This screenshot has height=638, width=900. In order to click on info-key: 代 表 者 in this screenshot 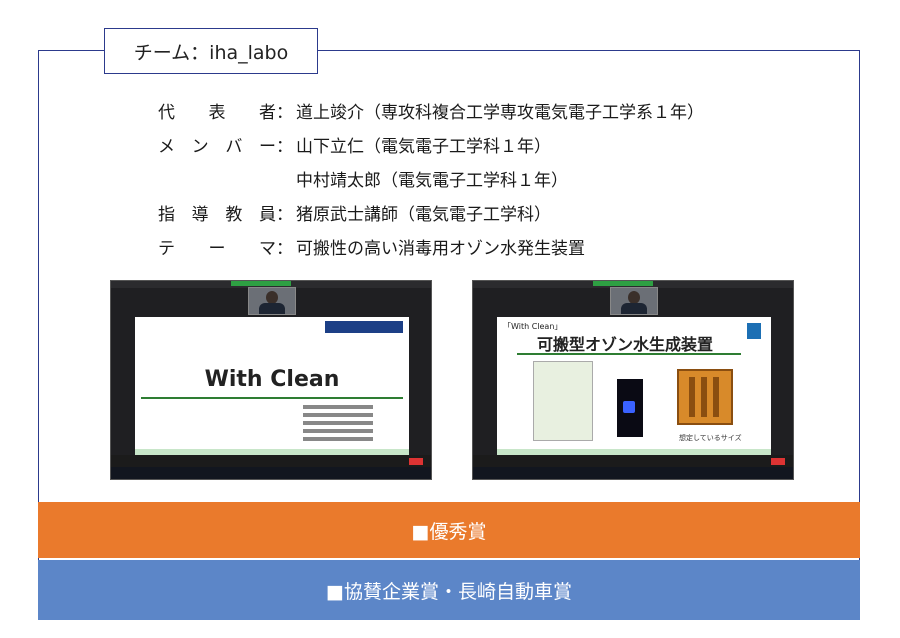, I will do `click(217, 113)`.